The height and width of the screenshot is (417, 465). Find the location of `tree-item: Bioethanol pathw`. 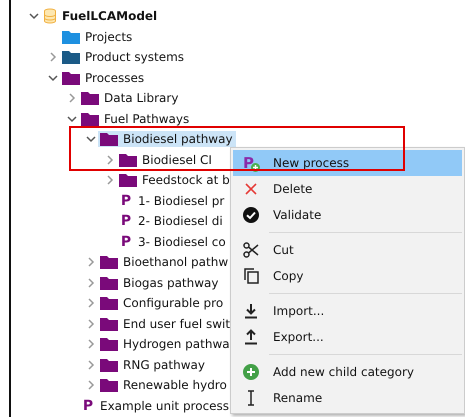

tree-item: Bioethanol pathw is located at coordinates (165, 262).